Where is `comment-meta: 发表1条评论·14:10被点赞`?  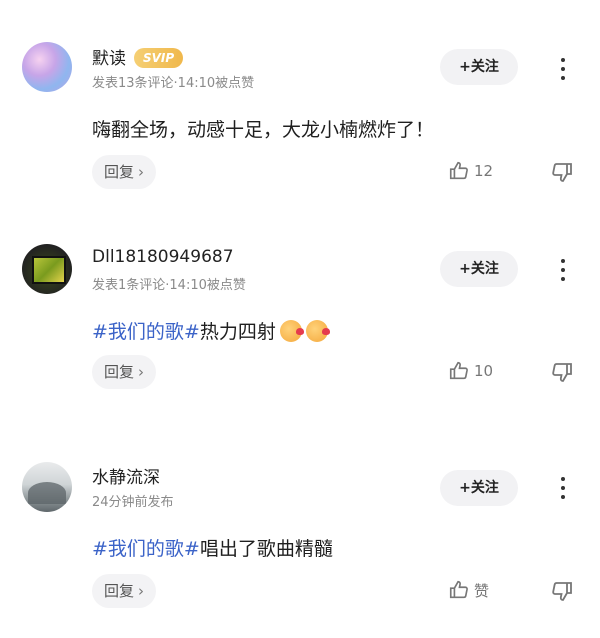 comment-meta: 发表1条评论·14:10被点赞 is located at coordinates (169, 285).